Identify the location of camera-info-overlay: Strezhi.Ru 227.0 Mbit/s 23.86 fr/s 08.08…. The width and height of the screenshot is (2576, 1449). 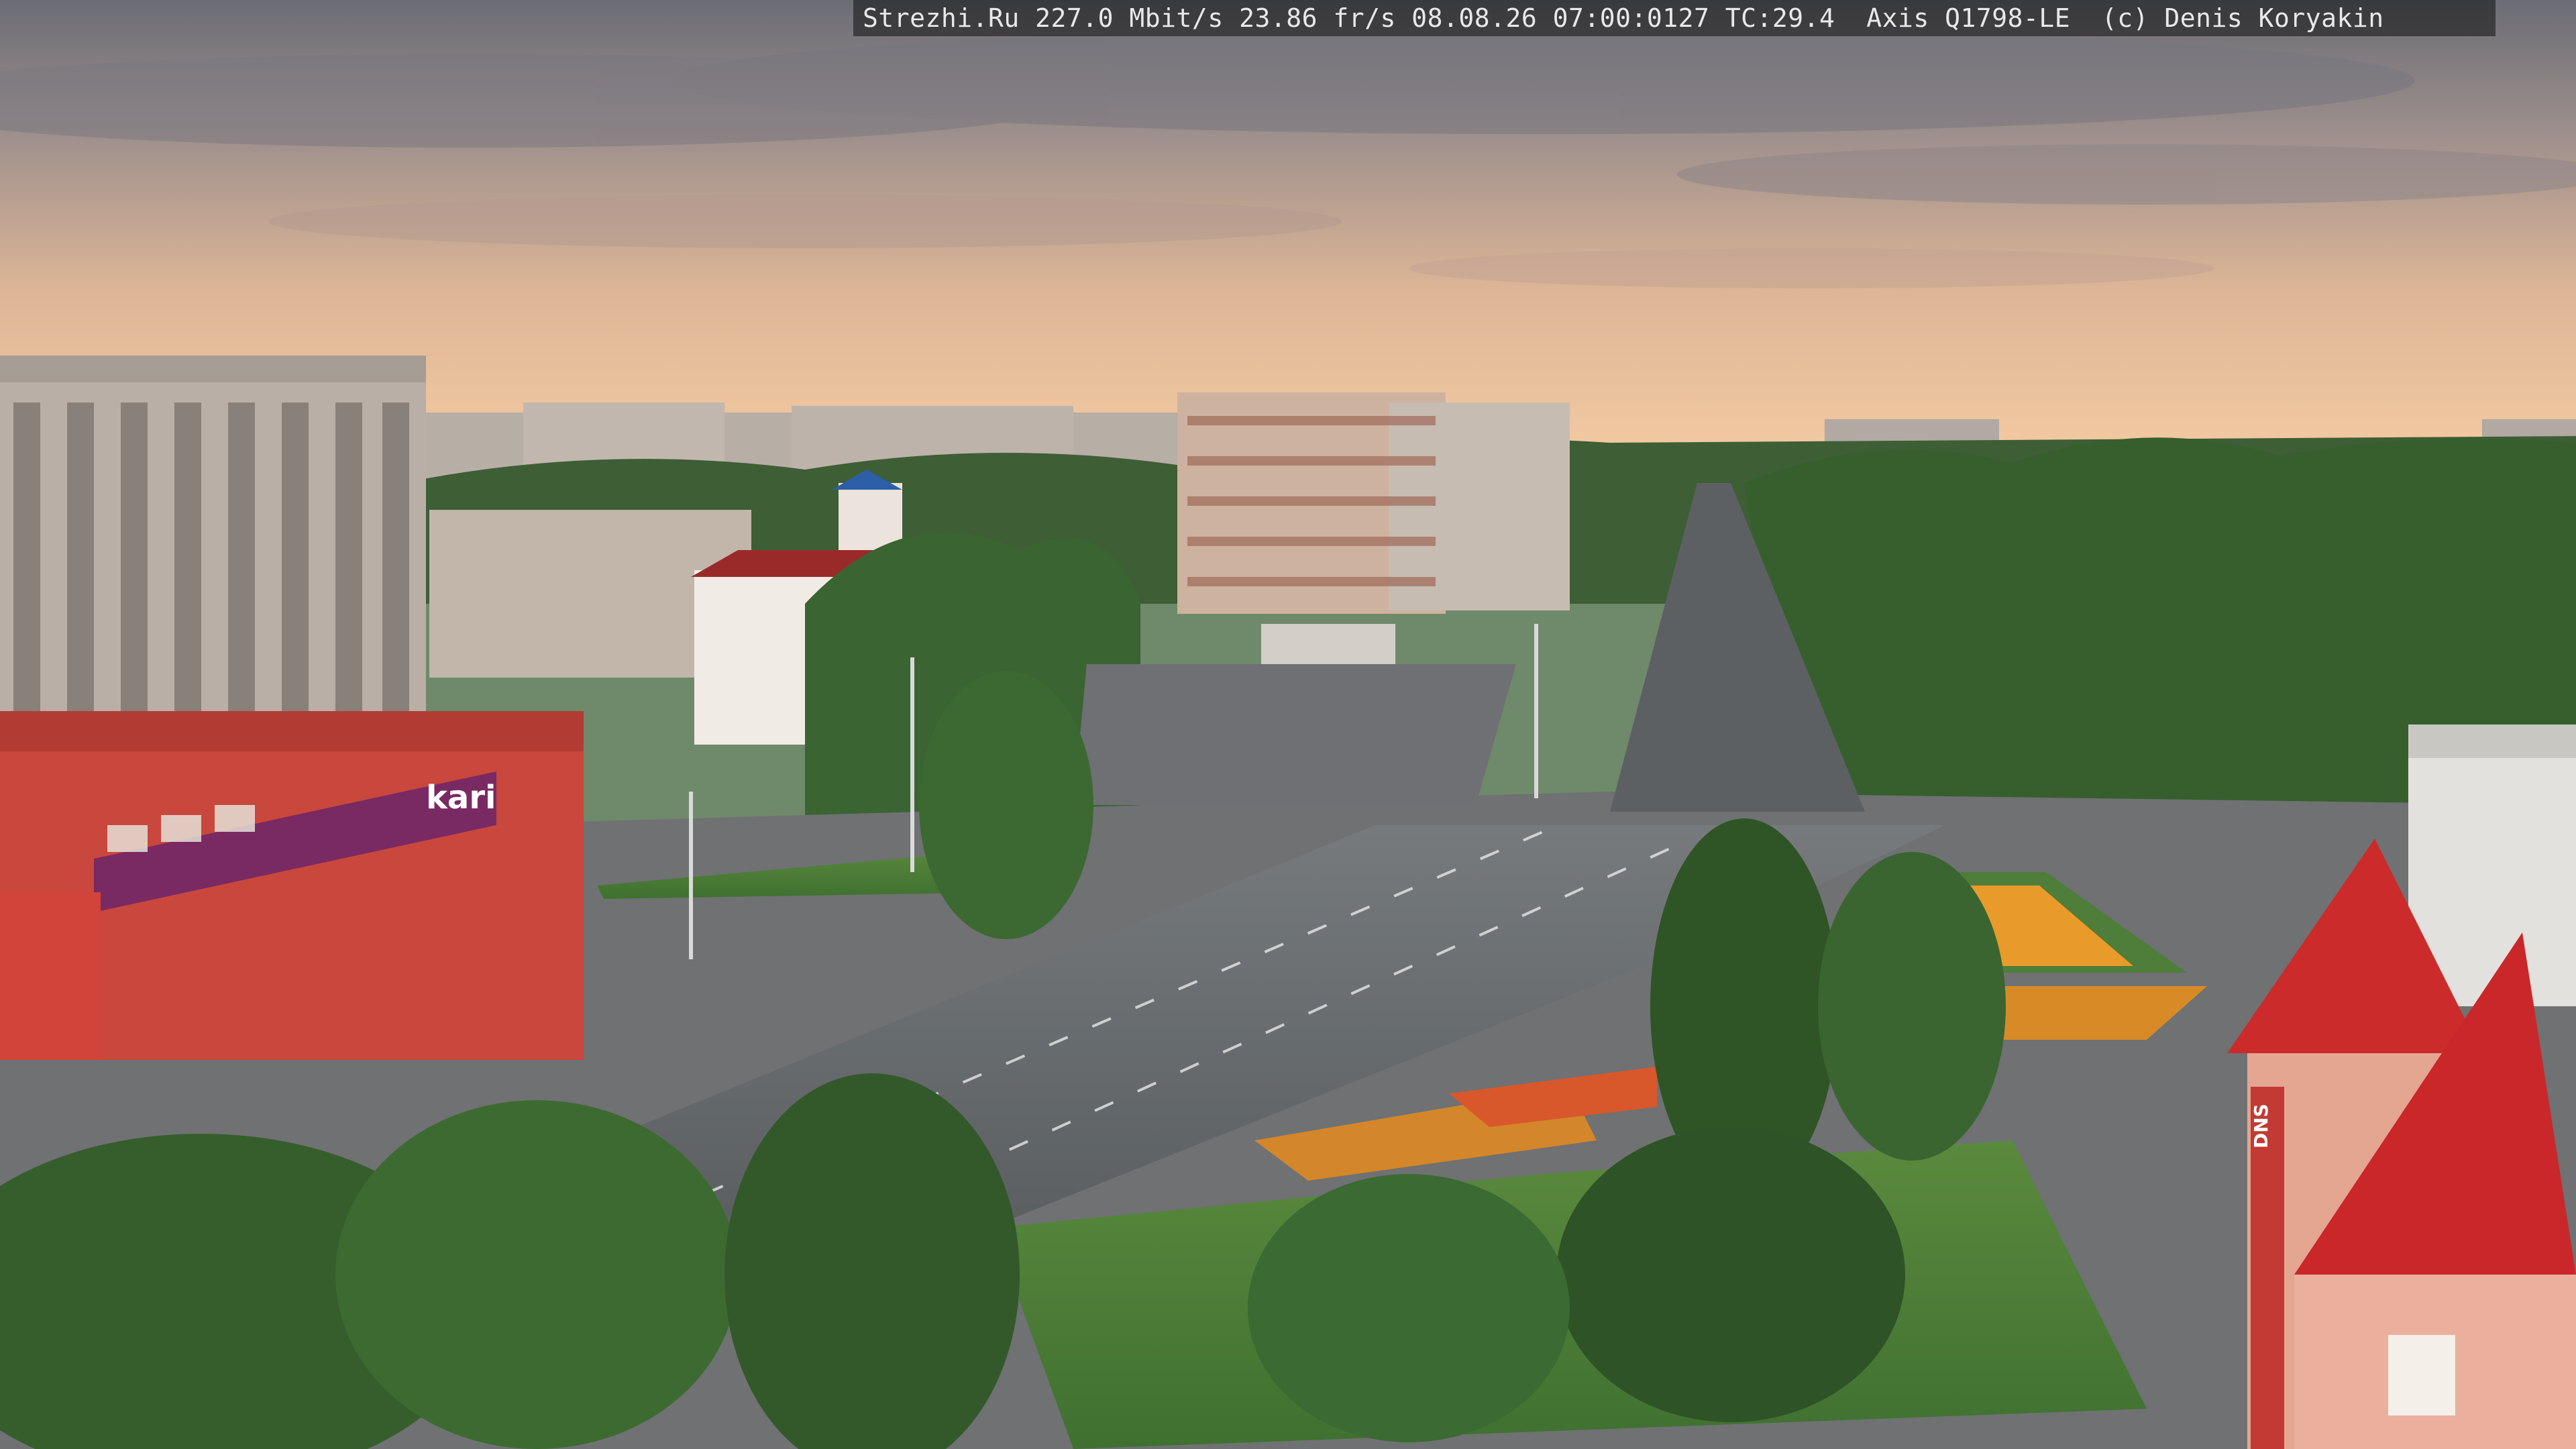
(1674, 18).